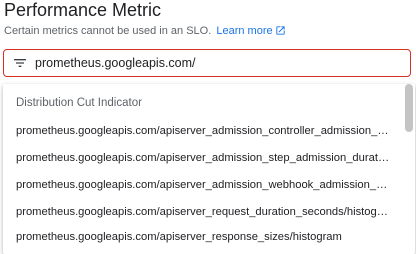 This screenshot has width=416, height=254. I want to click on dropdown-group-header: Distribution Cut Indicator, so click(79, 103).